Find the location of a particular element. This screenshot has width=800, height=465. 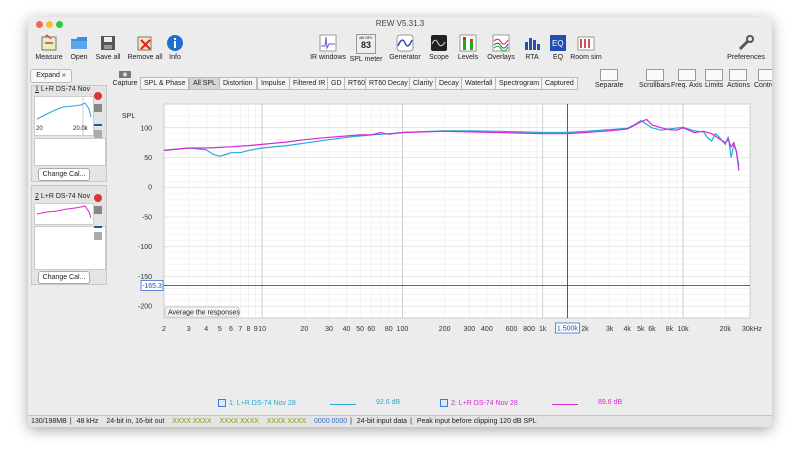

x-tick-label: 30kHz is located at coordinates (752, 329).